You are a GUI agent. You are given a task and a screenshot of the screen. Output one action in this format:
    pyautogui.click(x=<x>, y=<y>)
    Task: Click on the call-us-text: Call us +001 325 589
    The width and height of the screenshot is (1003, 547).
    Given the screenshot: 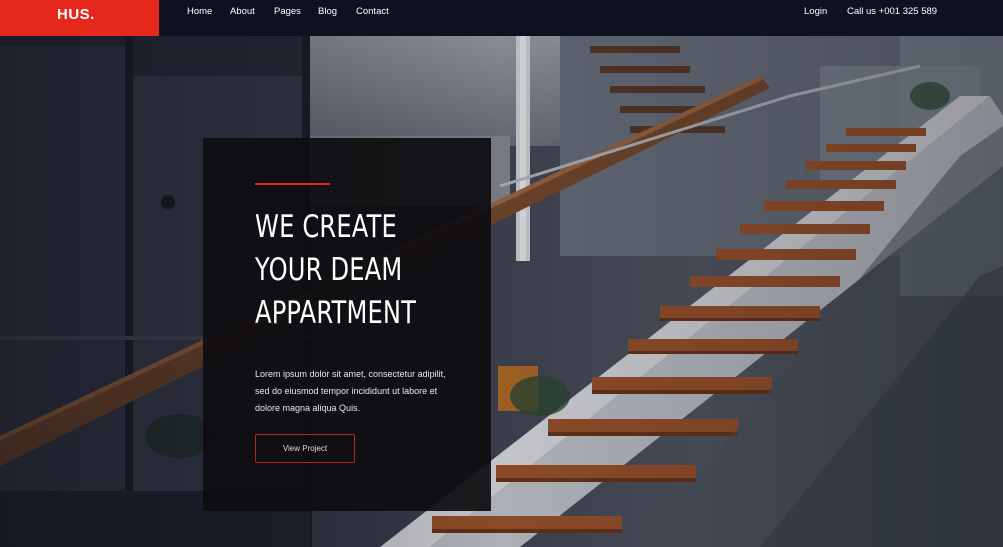 What is the action you would take?
    pyautogui.click(x=892, y=11)
    